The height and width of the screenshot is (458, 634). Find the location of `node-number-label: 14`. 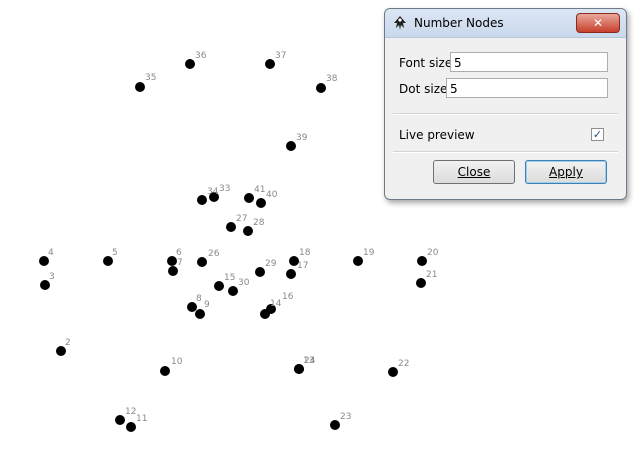

node-number-label: 14 is located at coordinates (276, 304).